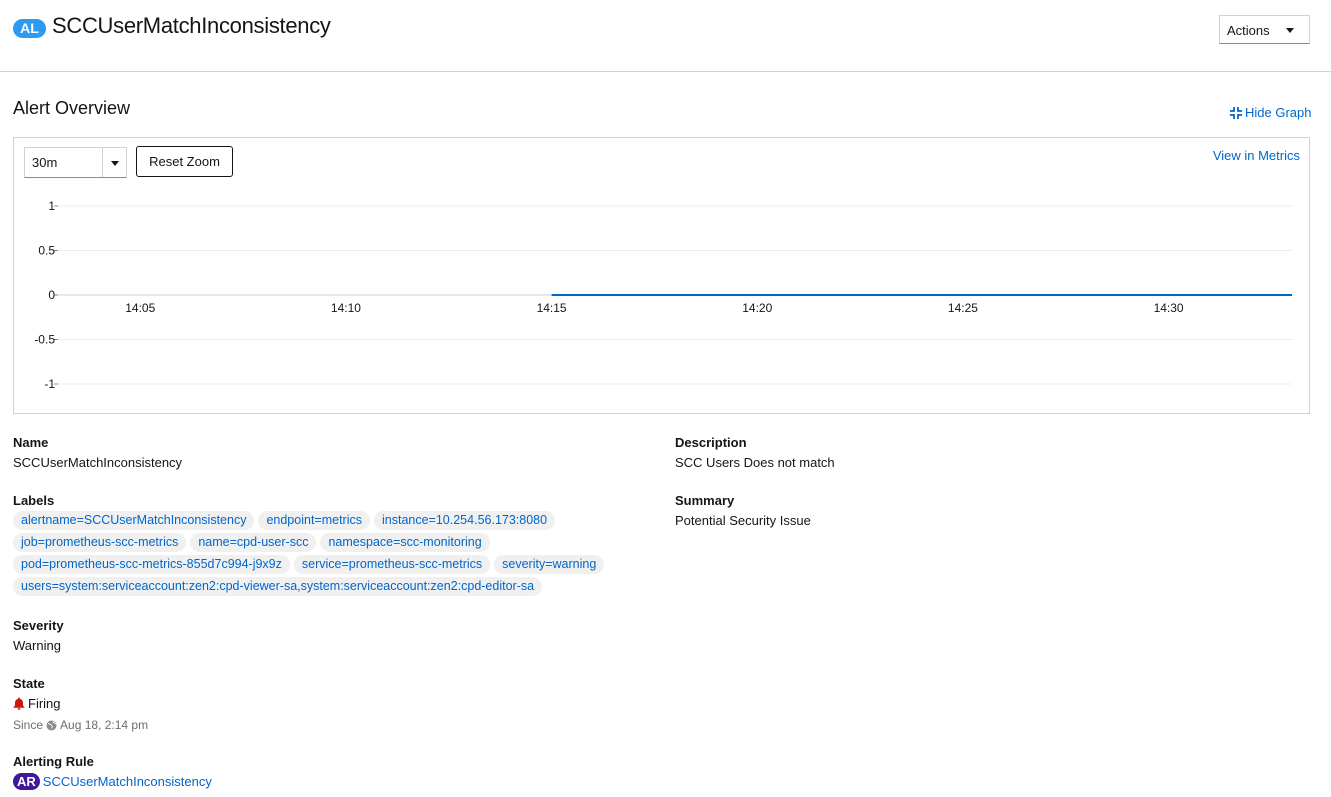  What do you see at coordinates (44, 340) in the screenshot?
I see `y-tick-label: -0.5` at bounding box center [44, 340].